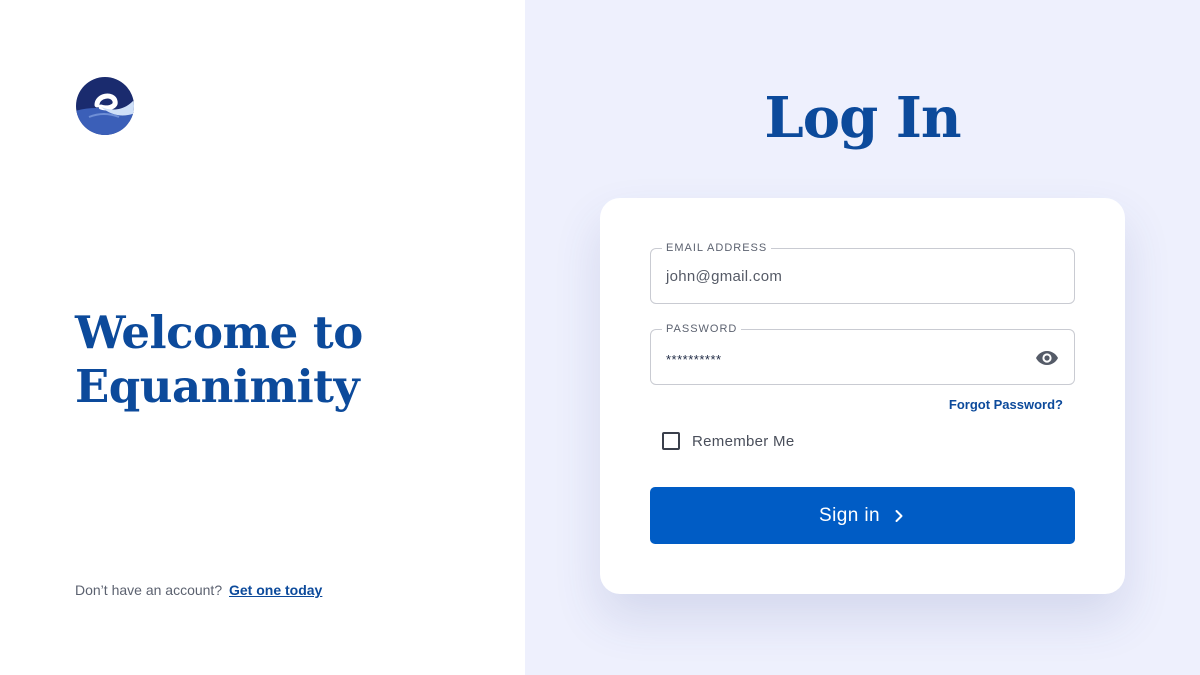 The image size is (1200, 675). I want to click on password-field: PASSWORD **********, so click(862, 353).